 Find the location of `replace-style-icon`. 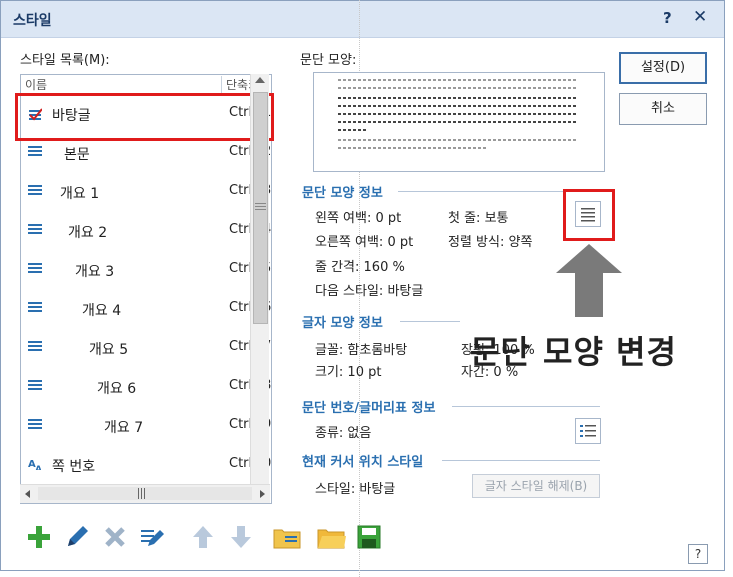

replace-style-icon is located at coordinates (153, 537).